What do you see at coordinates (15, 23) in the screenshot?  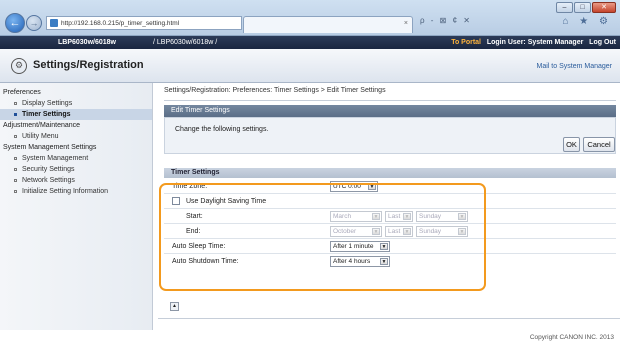 I see `back-button: ←` at bounding box center [15, 23].